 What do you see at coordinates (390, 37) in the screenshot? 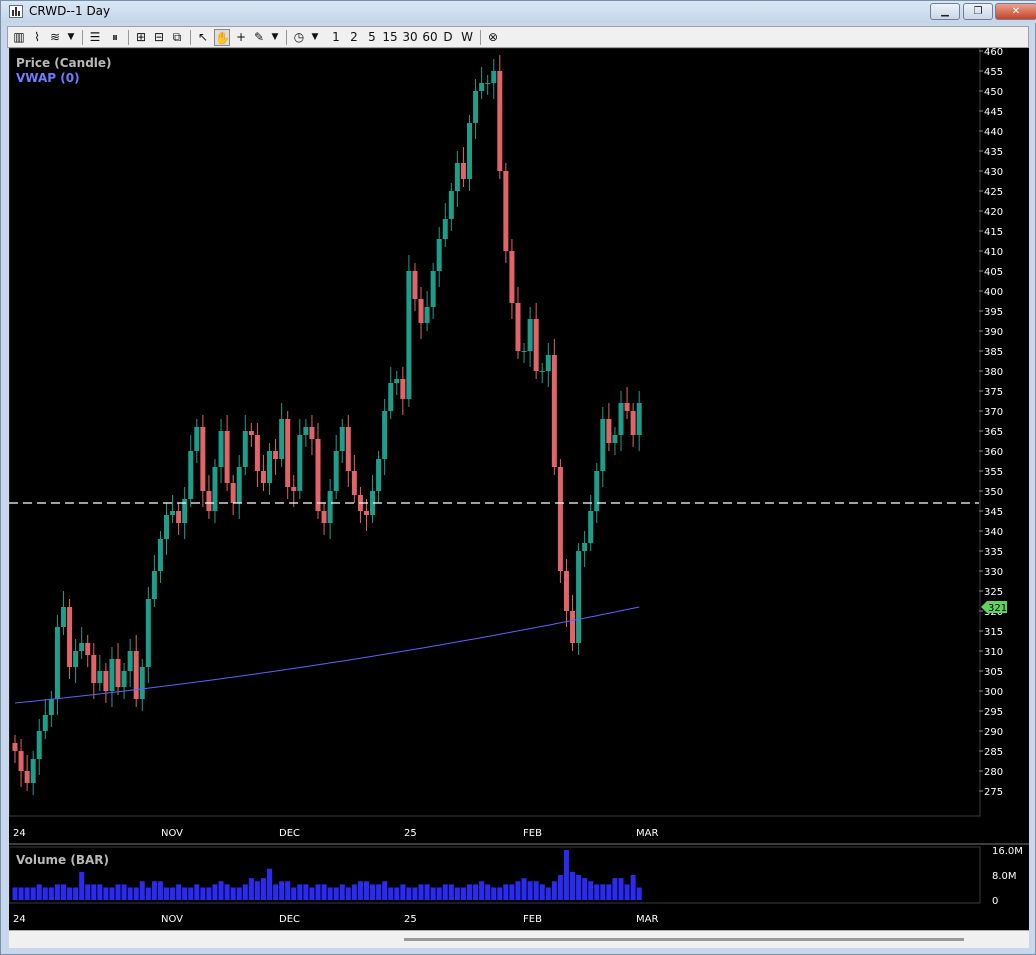
I see `interval-15-button: 15` at bounding box center [390, 37].